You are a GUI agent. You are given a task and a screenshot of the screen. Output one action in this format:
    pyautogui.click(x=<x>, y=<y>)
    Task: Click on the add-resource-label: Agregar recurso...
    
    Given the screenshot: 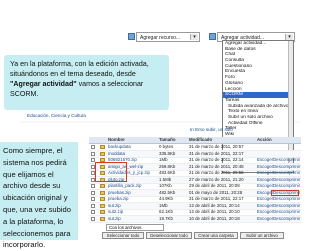 What is the action you would take?
    pyautogui.click(x=160, y=38)
    